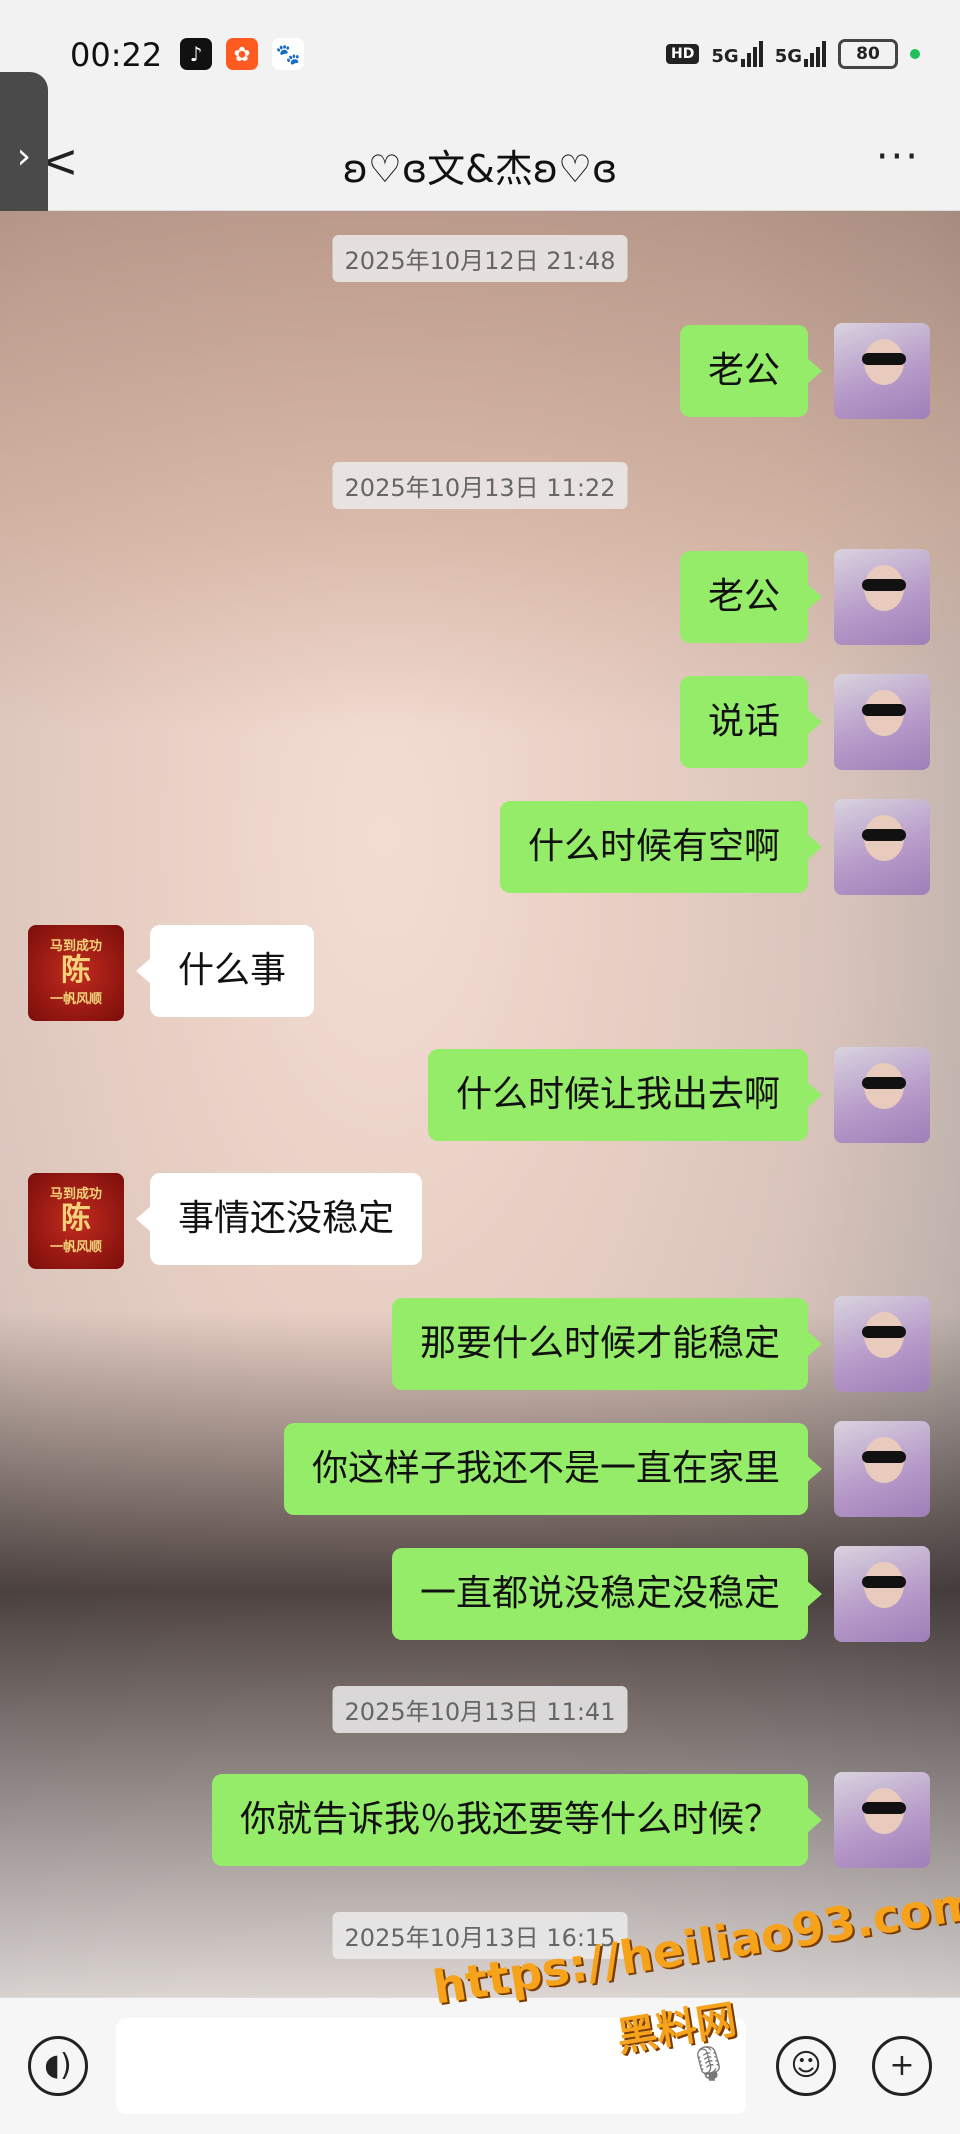 Image resolution: width=960 pixels, height=2134 pixels. Describe the element at coordinates (806, 2066) in the screenshot. I see `emoji-icon: ☺` at that location.